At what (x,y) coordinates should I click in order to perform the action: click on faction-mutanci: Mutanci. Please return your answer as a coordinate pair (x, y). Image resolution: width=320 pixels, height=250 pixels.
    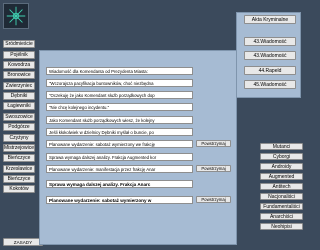
    Looking at the image, I should click on (281, 146).